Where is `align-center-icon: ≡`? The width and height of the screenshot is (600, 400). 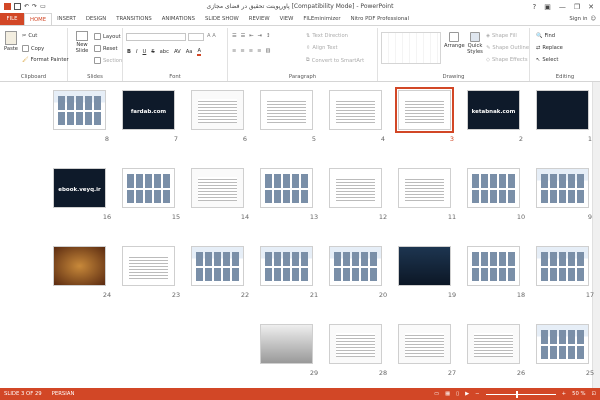
align-center-icon: ≡ is located at coordinates (242, 51).